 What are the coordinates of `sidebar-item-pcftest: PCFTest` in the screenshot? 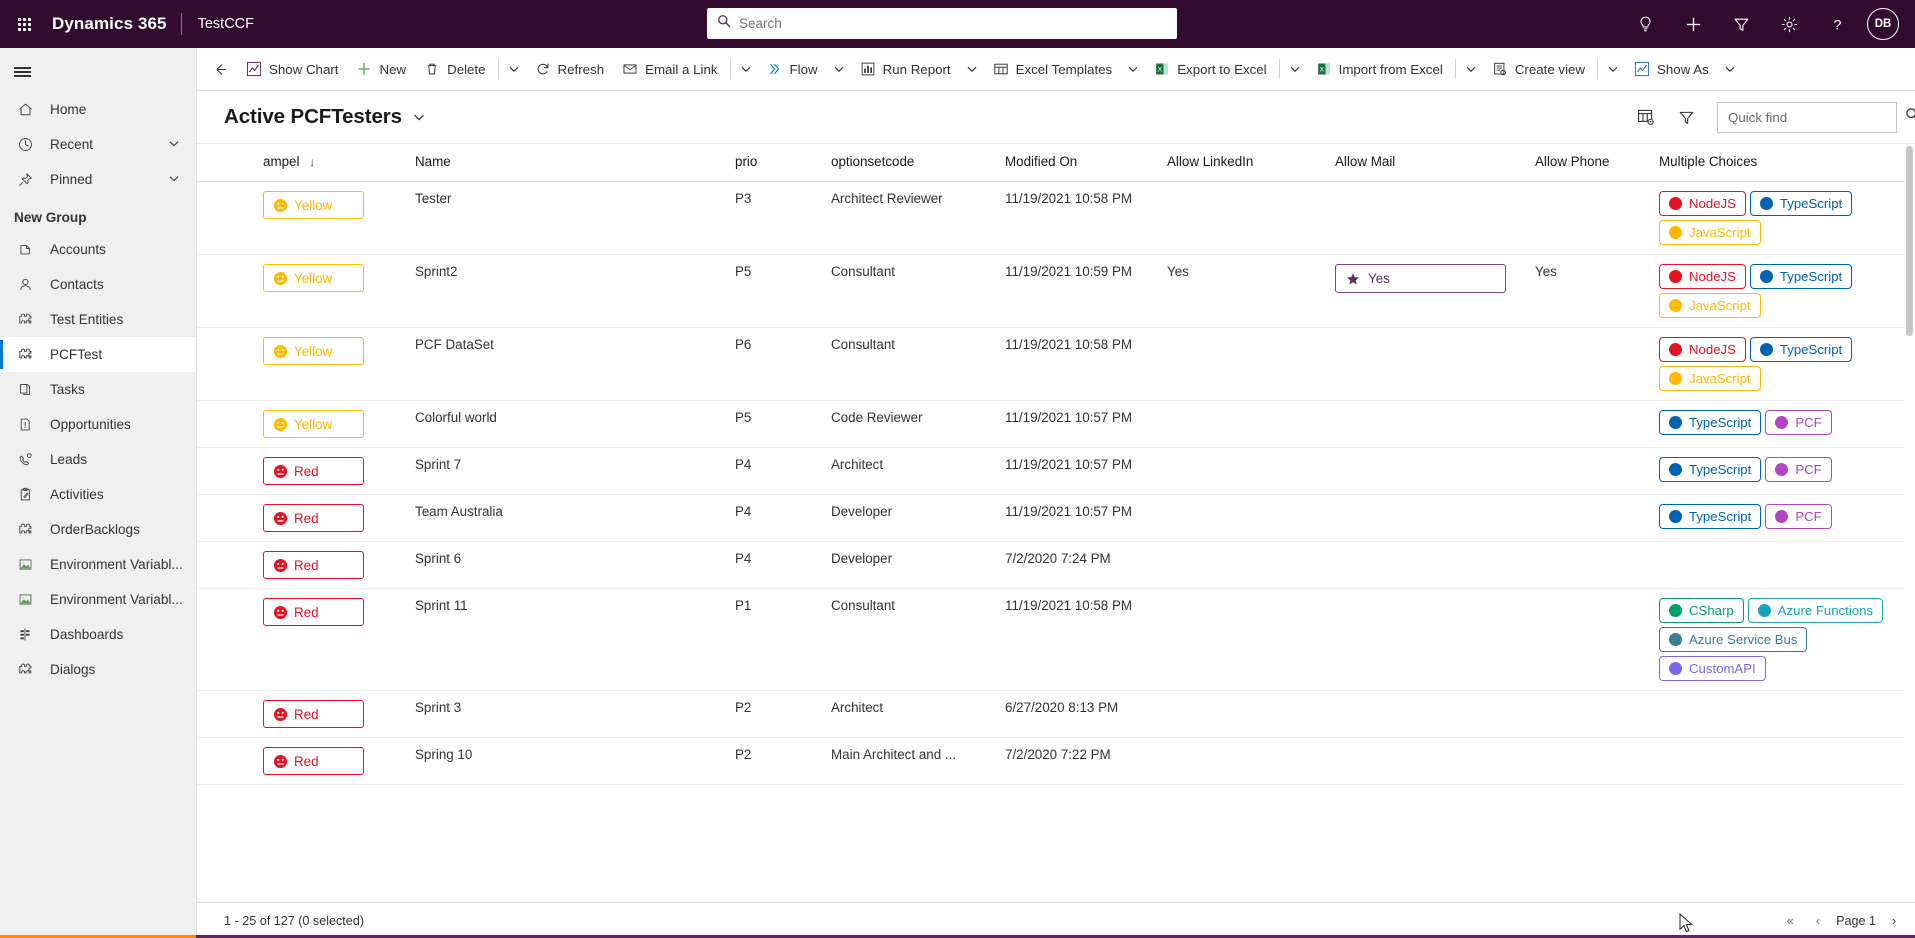 It's located at (98, 354).